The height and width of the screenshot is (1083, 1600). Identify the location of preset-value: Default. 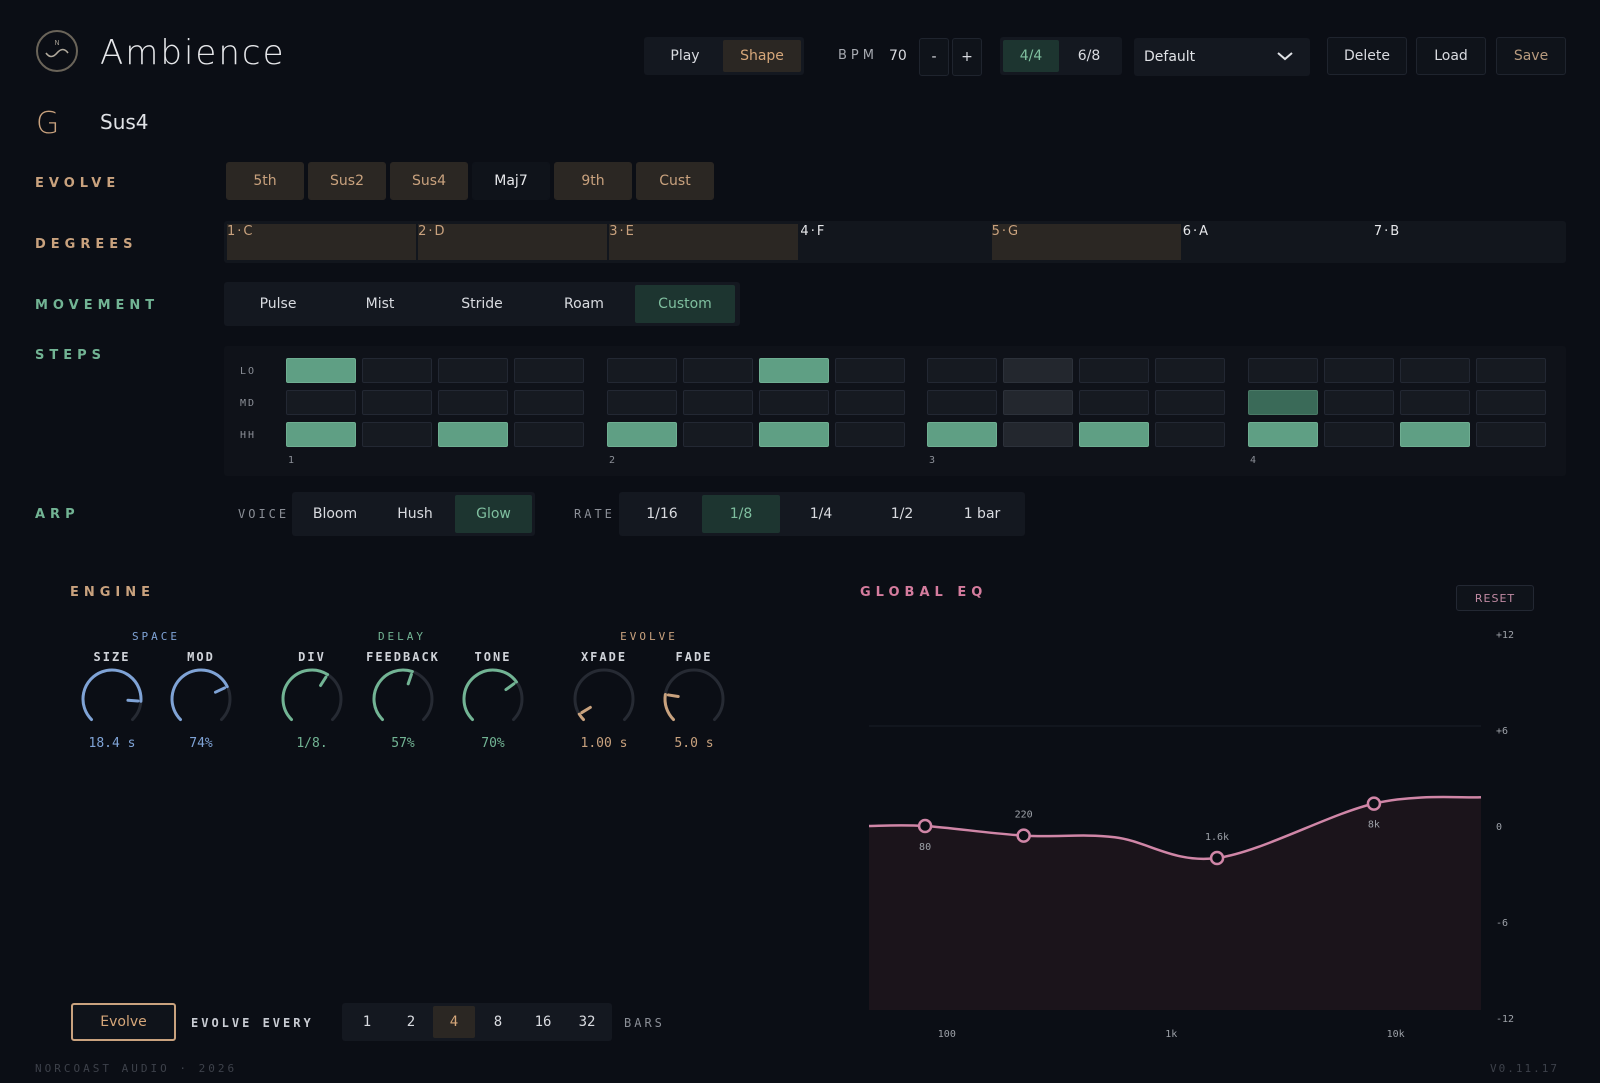
(1170, 57).